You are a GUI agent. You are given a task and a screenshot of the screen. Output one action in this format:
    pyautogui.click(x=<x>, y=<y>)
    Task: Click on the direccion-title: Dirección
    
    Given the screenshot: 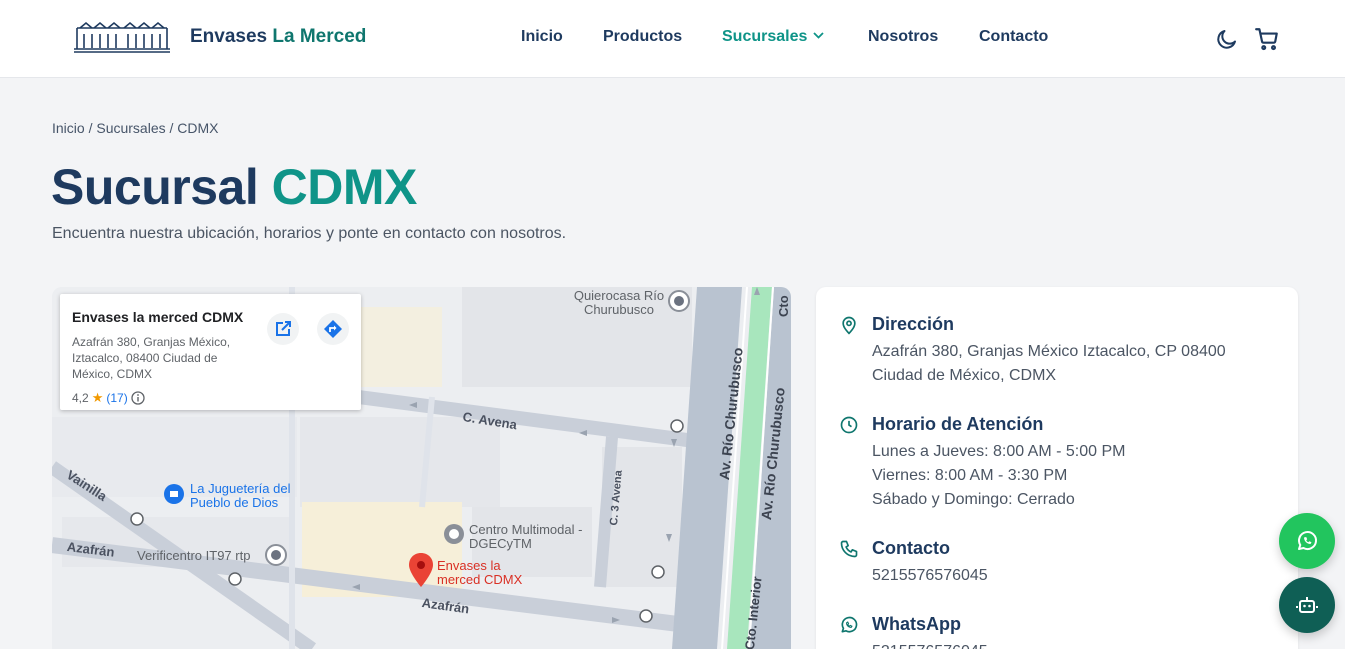 What is the action you would take?
    pyautogui.click(x=913, y=324)
    